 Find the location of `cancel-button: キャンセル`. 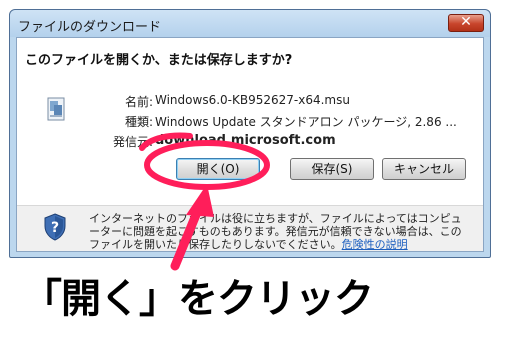

cancel-button: キャンセル is located at coordinates (424, 169).